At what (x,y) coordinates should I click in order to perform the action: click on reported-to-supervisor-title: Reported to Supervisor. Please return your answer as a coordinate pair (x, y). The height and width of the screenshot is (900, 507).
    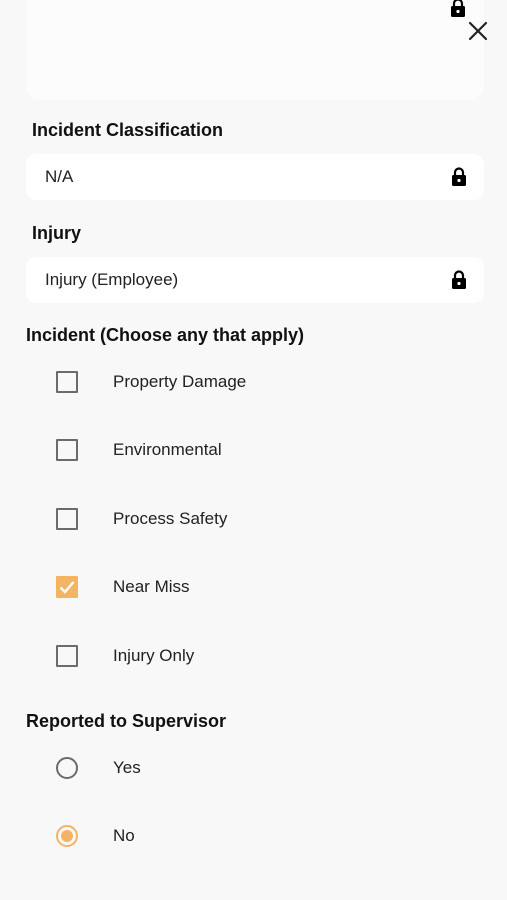
    Looking at the image, I should click on (126, 721).